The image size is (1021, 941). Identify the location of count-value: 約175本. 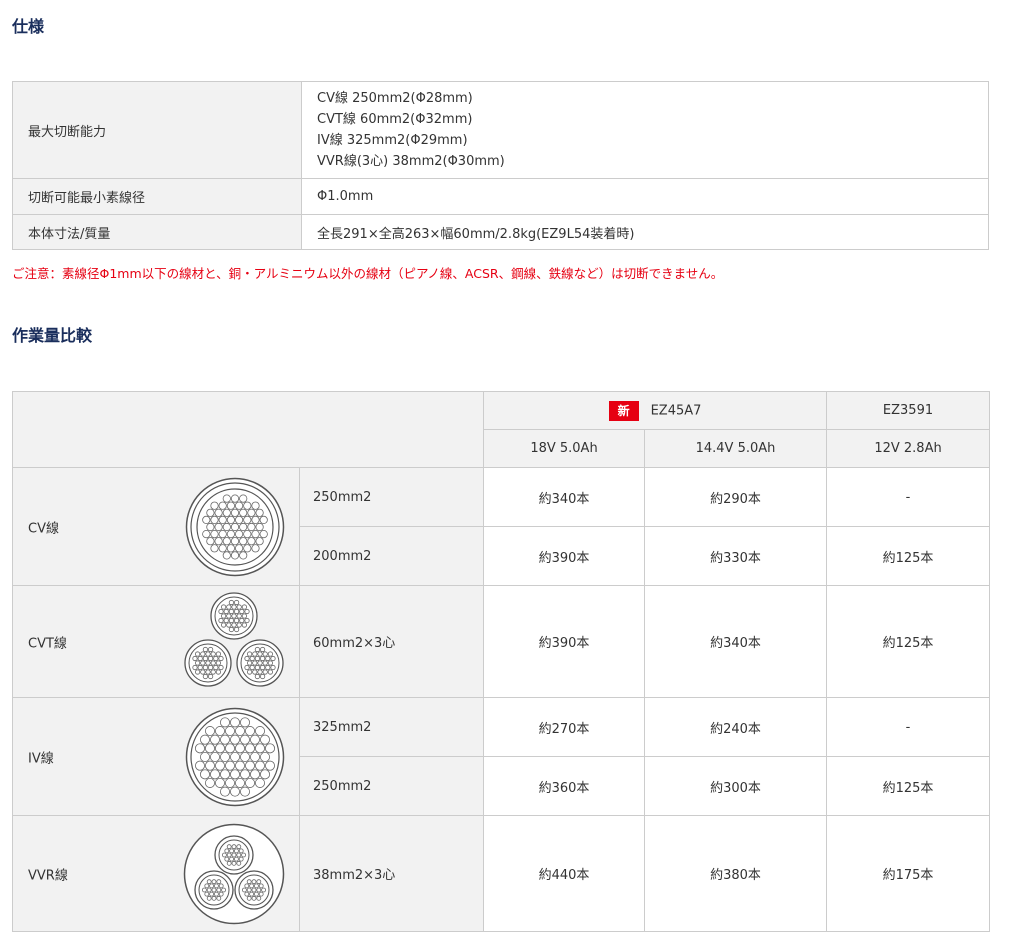
(908, 873).